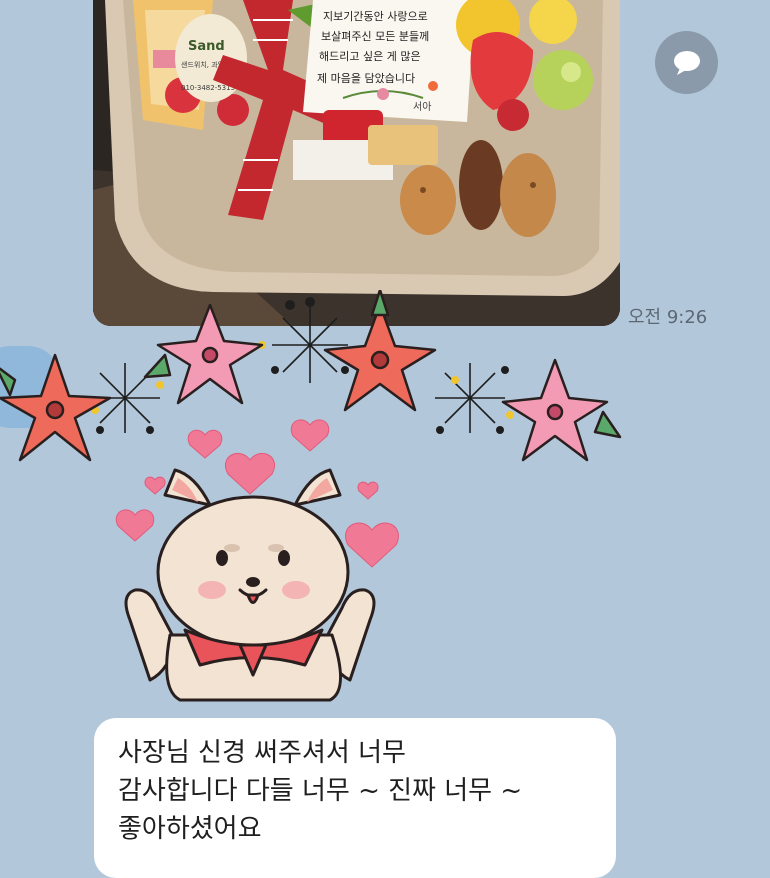 The height and width of the screenshot is (878, 770). I want to click on message-line-3: 좋아하셨어요, so click(190, 829).